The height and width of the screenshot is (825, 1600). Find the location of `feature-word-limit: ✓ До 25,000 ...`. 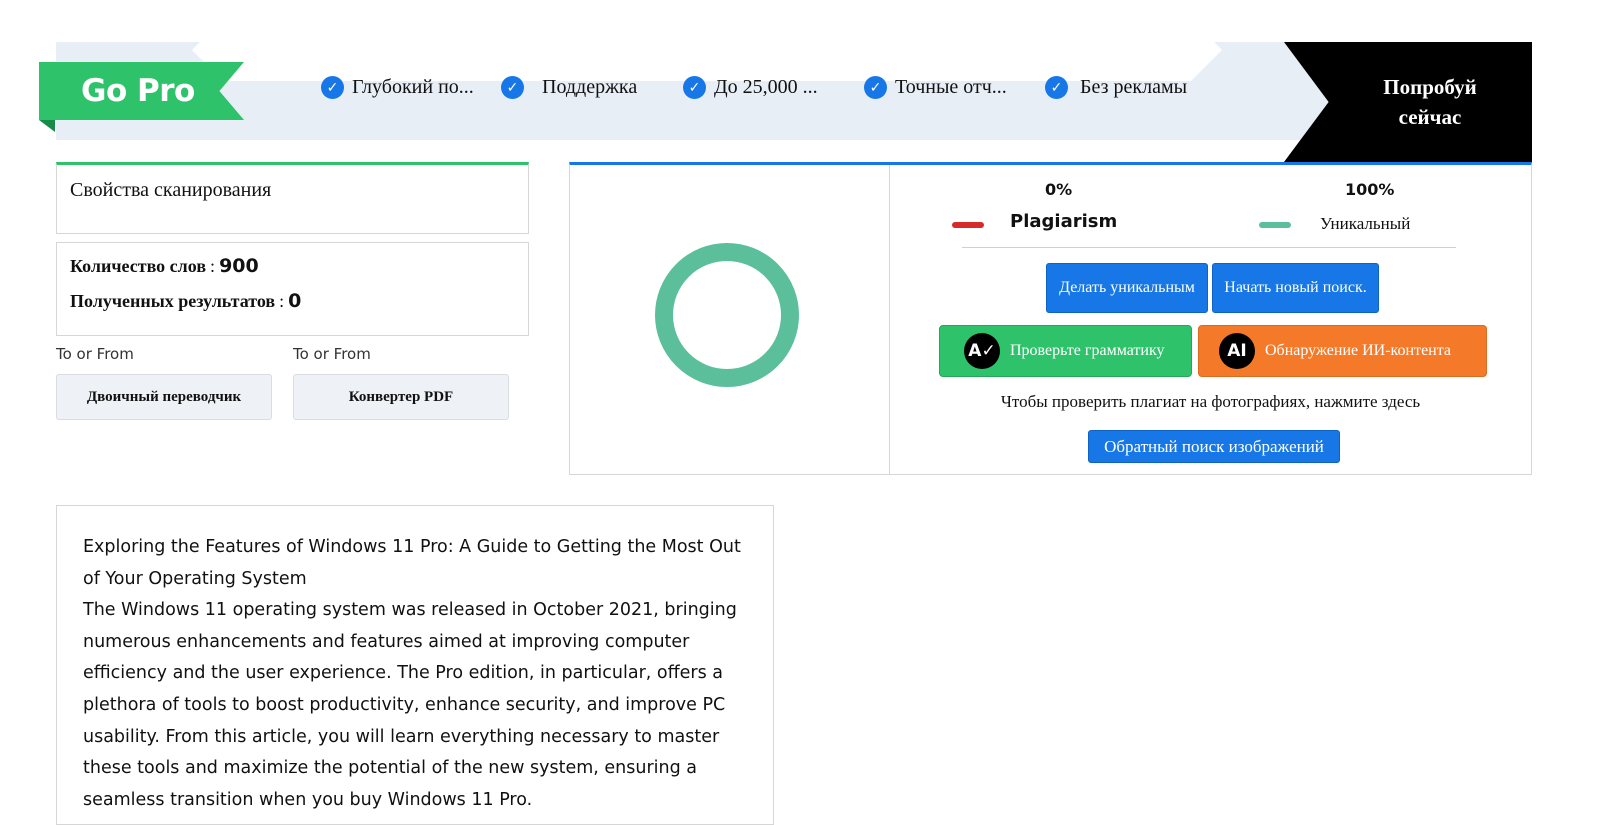

feature-word-limit: ✓ До 25,000 ... is located at coordinates (750, 87).